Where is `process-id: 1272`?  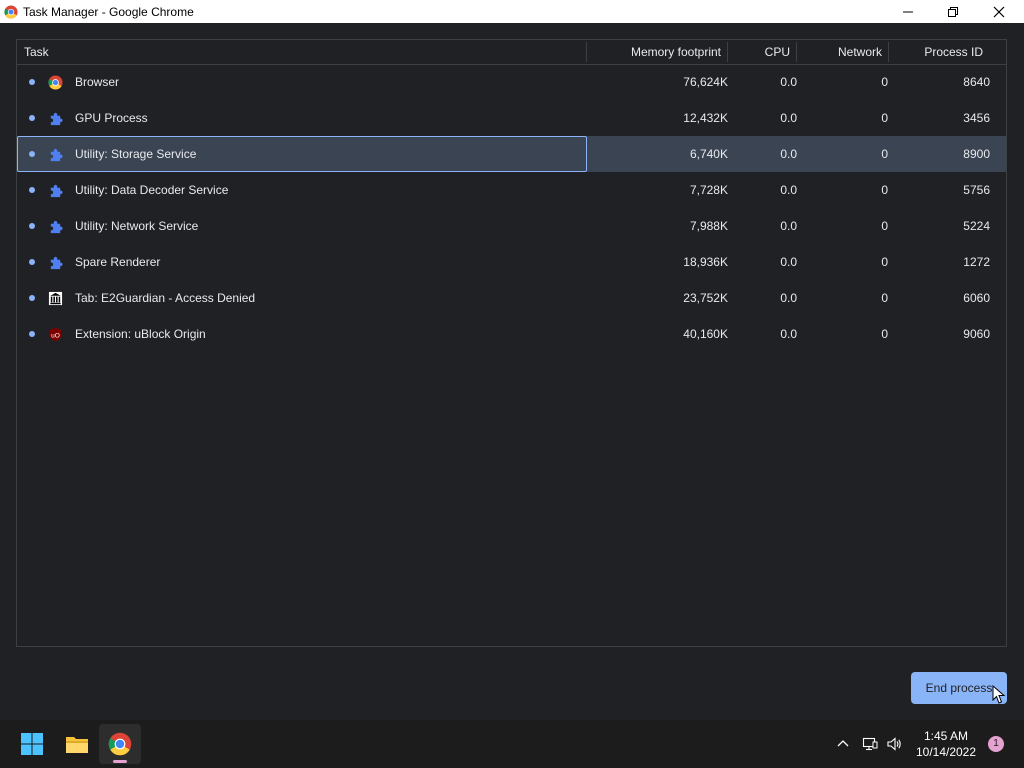 process-id: 1272 is located at coordinates (976, 262).